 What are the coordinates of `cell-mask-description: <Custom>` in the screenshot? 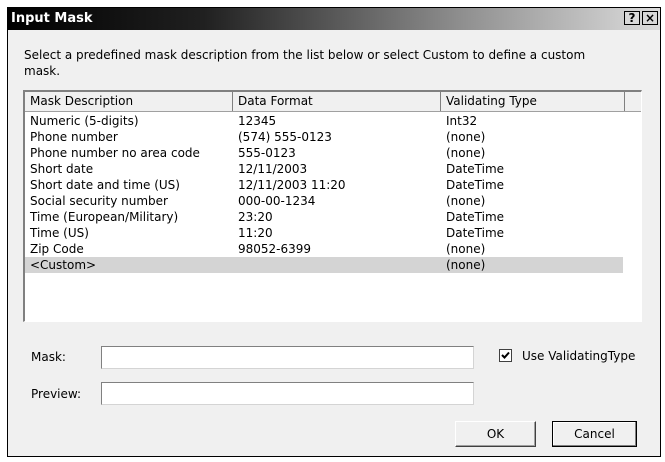 It's located at (63, 265).